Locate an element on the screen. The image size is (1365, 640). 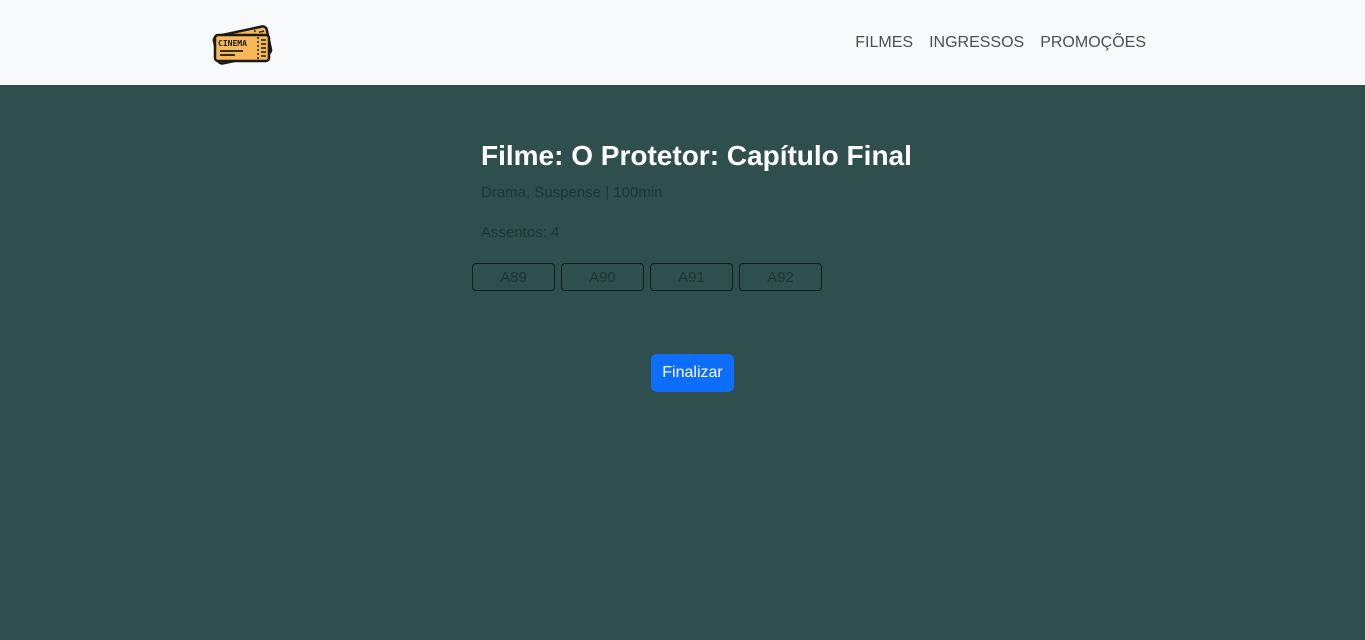
nav-link-filmes: FILMES is located at coordinates (884, 43).